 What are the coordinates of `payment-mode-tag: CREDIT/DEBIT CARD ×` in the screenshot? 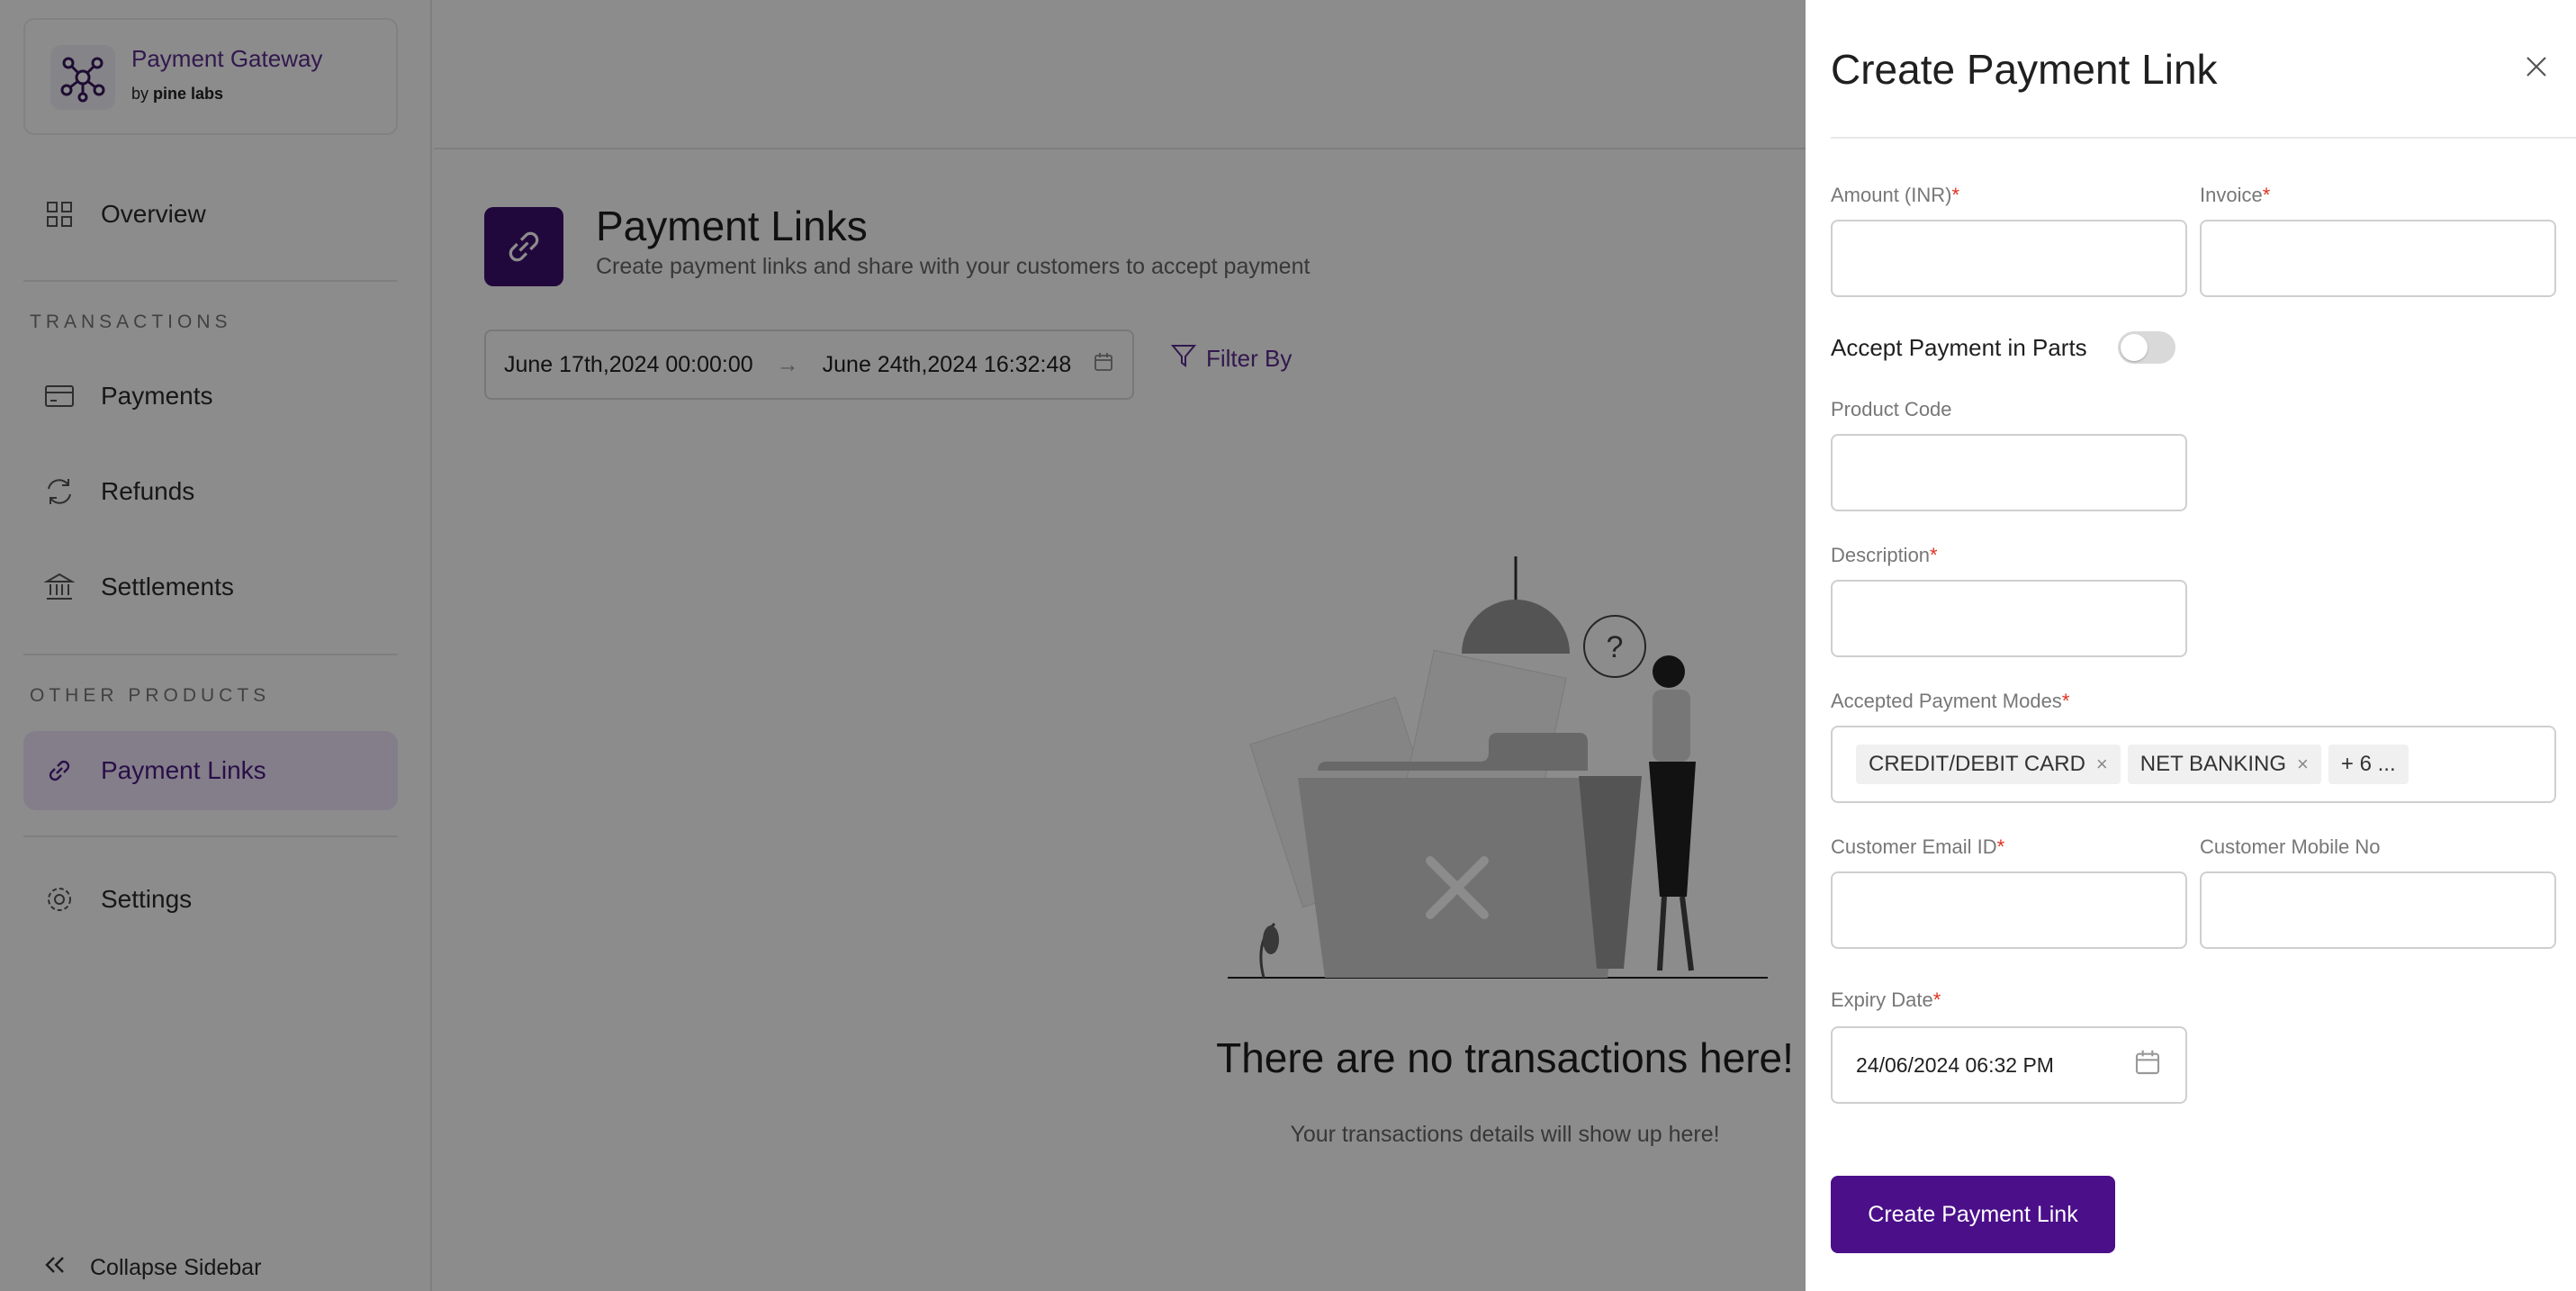 It's located at (1988, 764).